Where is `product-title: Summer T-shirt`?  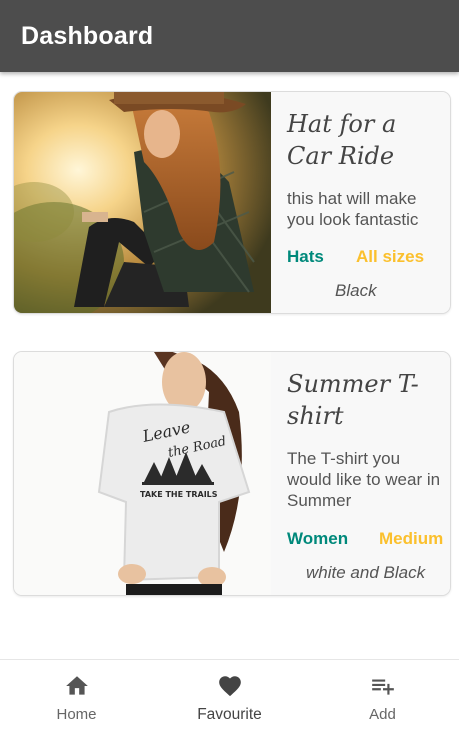
product-title: Summer T-shirt is located at coordinates (353, 400).